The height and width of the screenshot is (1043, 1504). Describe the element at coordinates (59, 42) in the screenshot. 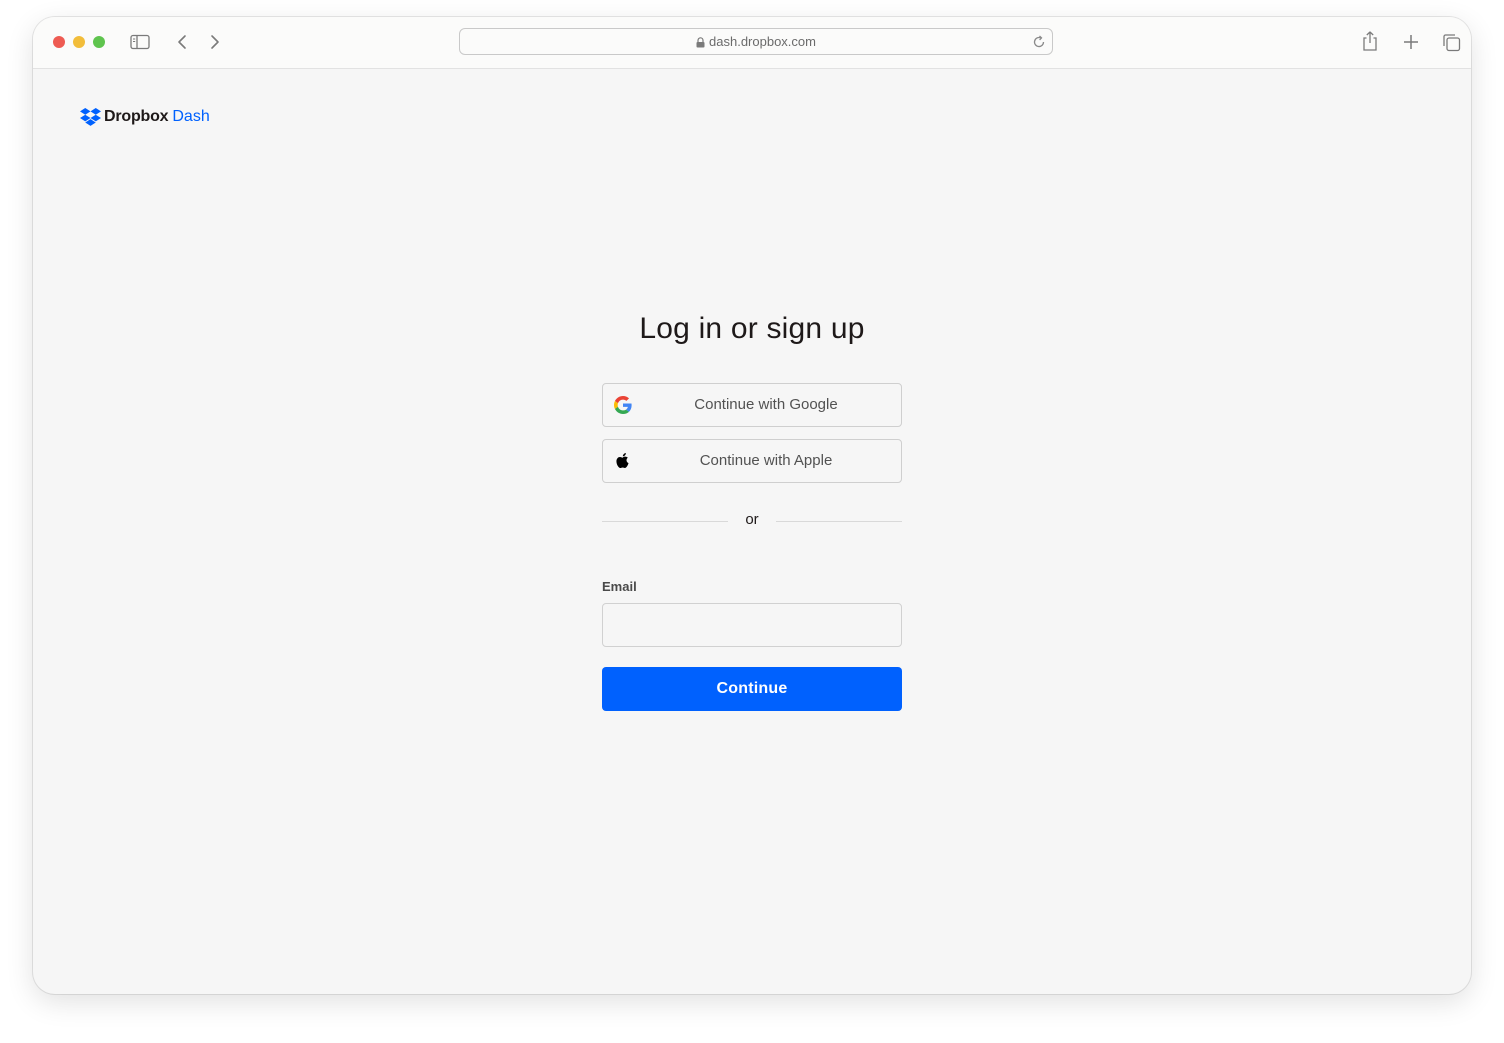

I see `close-window-button` at that location.